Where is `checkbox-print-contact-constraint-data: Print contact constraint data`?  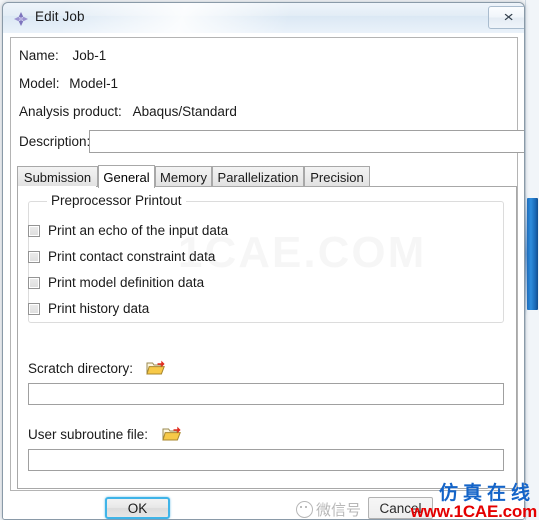
checkbox-print-contact-constraint-data: Print contact constraint data is located at coordinates (121, 256).